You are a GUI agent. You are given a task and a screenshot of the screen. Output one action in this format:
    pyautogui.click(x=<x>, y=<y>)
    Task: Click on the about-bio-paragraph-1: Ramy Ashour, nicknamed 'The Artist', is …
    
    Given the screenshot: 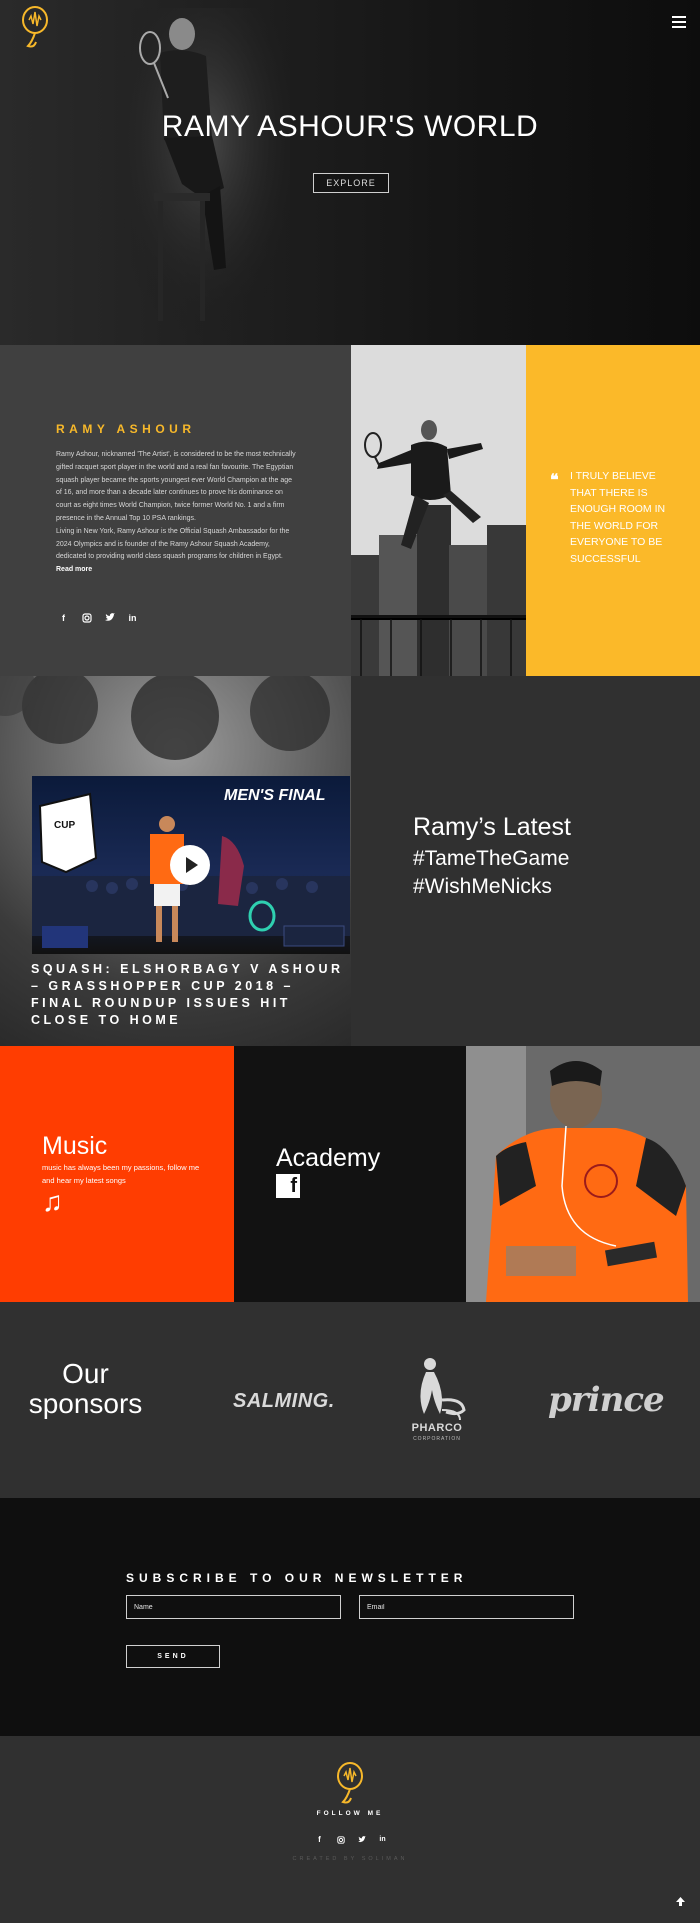 What is the action you would take?
    pyautogui.click(x=176, y=486)
    